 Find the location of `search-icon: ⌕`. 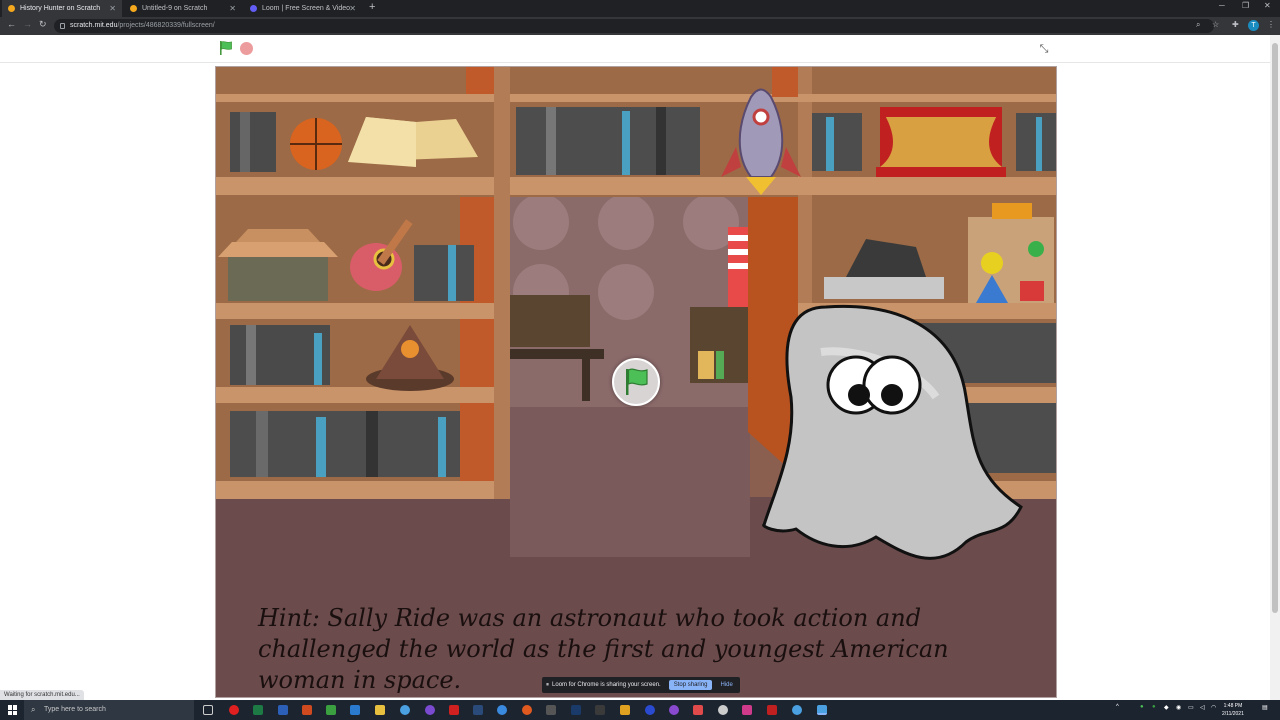

search-icon: ⌕ is located at coordinates (33, 709).